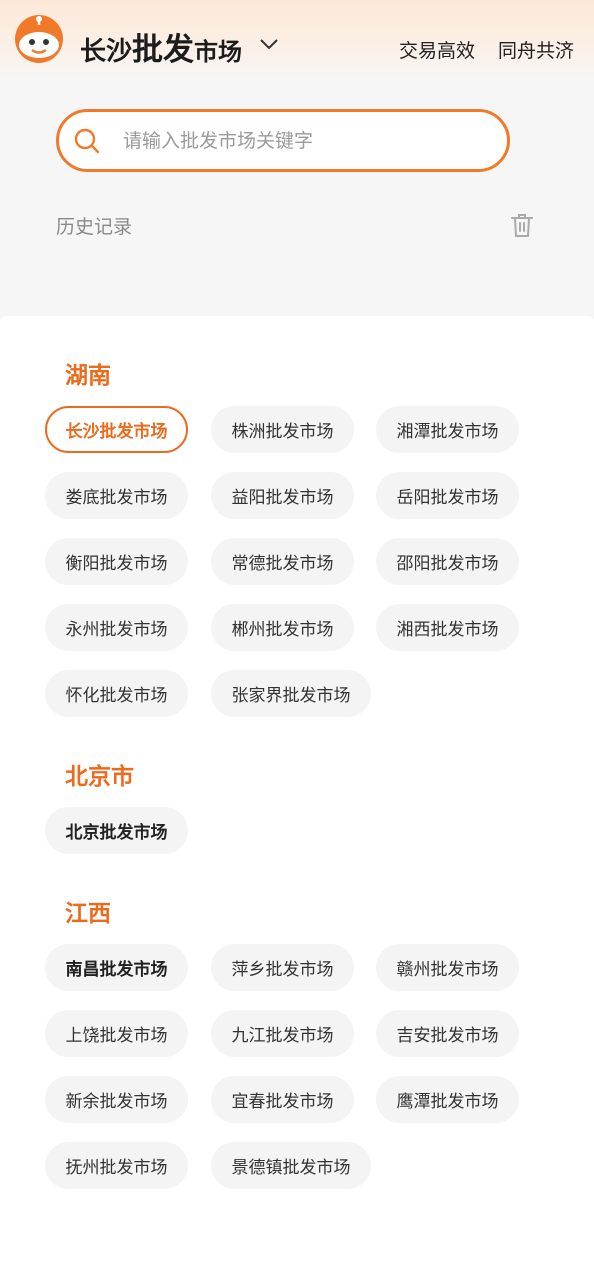 The image size is (594, 1280). I want to click on market-chip-pingxiang: 萍乡批发市场, so click(282, 967).